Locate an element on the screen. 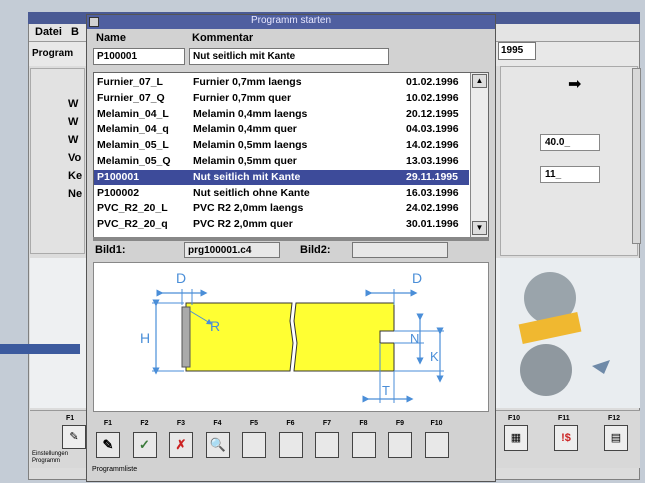 This screenshot has width=645, height=483. main-f11-button: !$ is located at coordinates (566, 438).